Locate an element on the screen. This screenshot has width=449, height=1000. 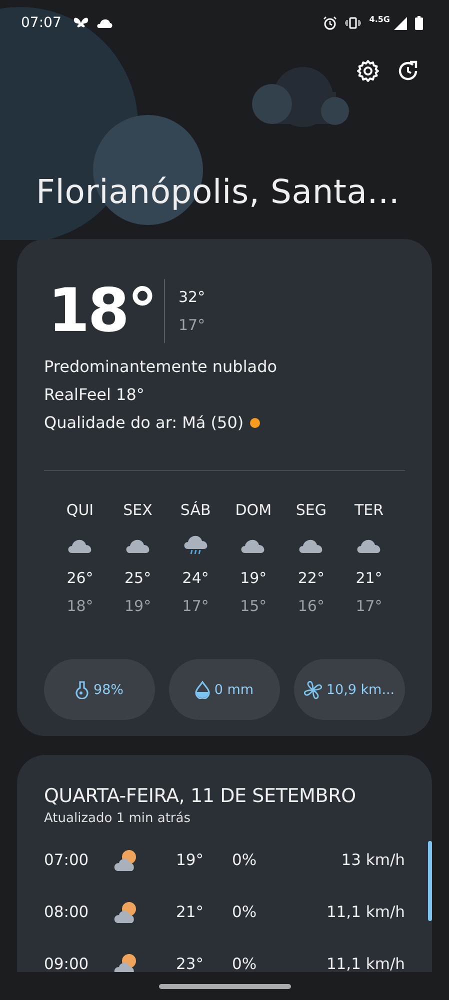
day-label: SEG is located at coordinates (311, 511).